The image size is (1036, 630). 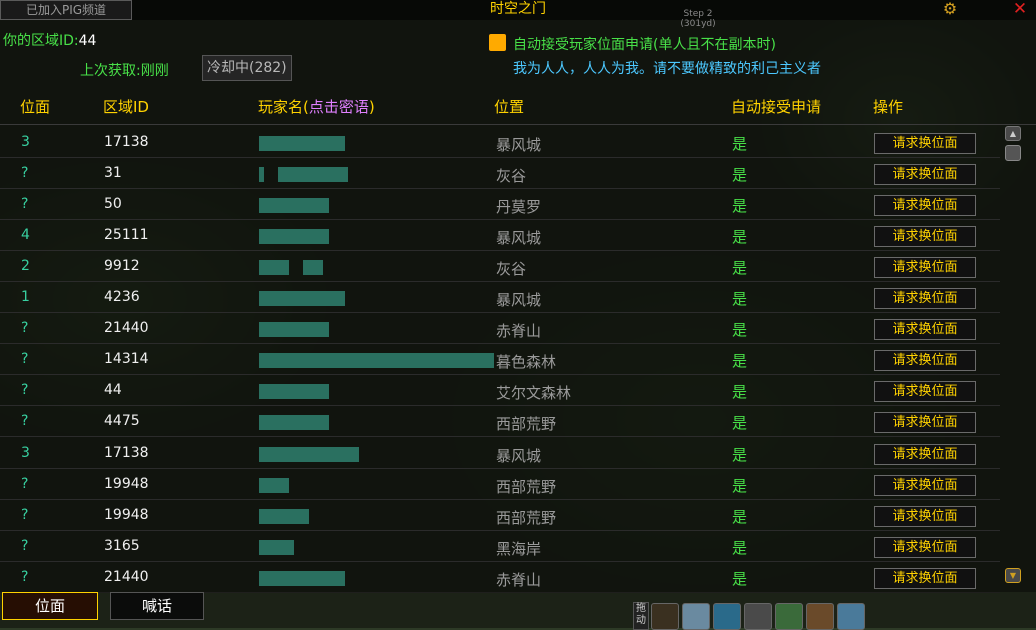 I want to click on cell-location: 灰谷, so click(x=511, y=176).